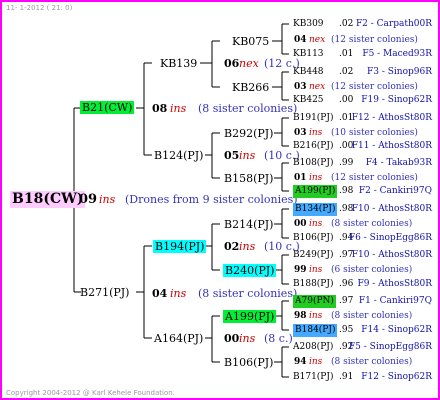  Describe the element at coordinates (313, 238) in the screenshot. I see `gen4-queen-id: B106(PJ)` at that location.